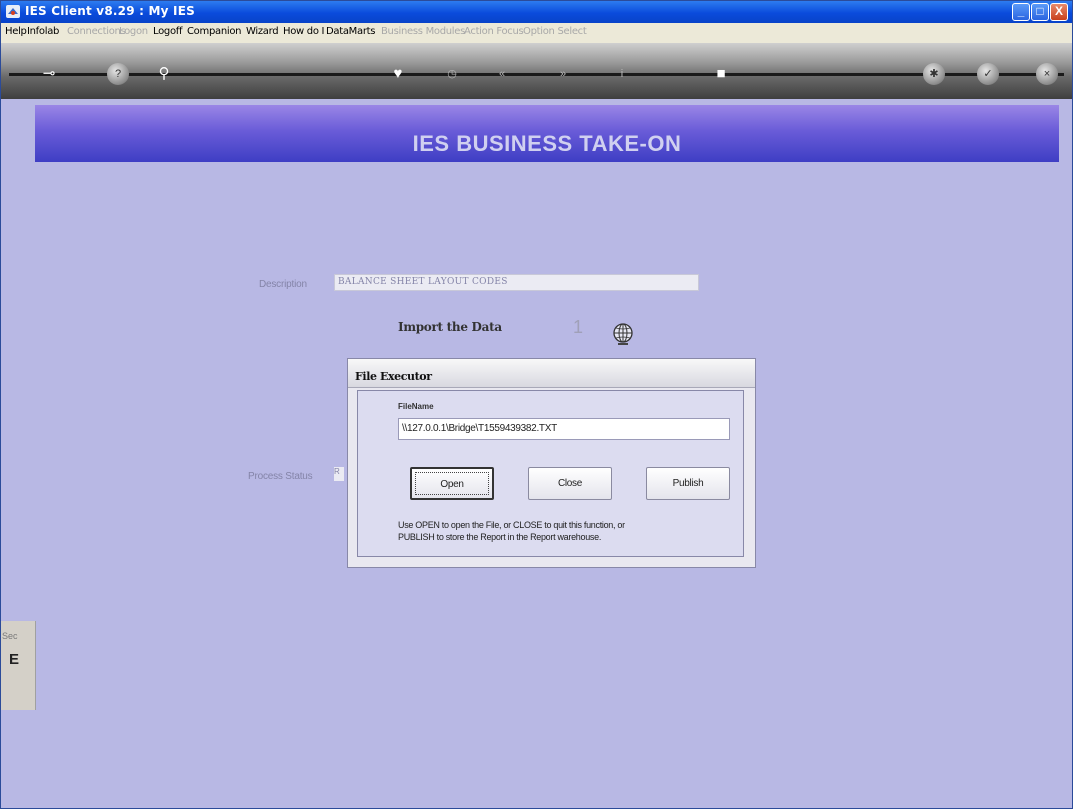 This screenshot has width=1073, height=809. I want to click on dialog-title-bar: File Executor, so click(551, 373).